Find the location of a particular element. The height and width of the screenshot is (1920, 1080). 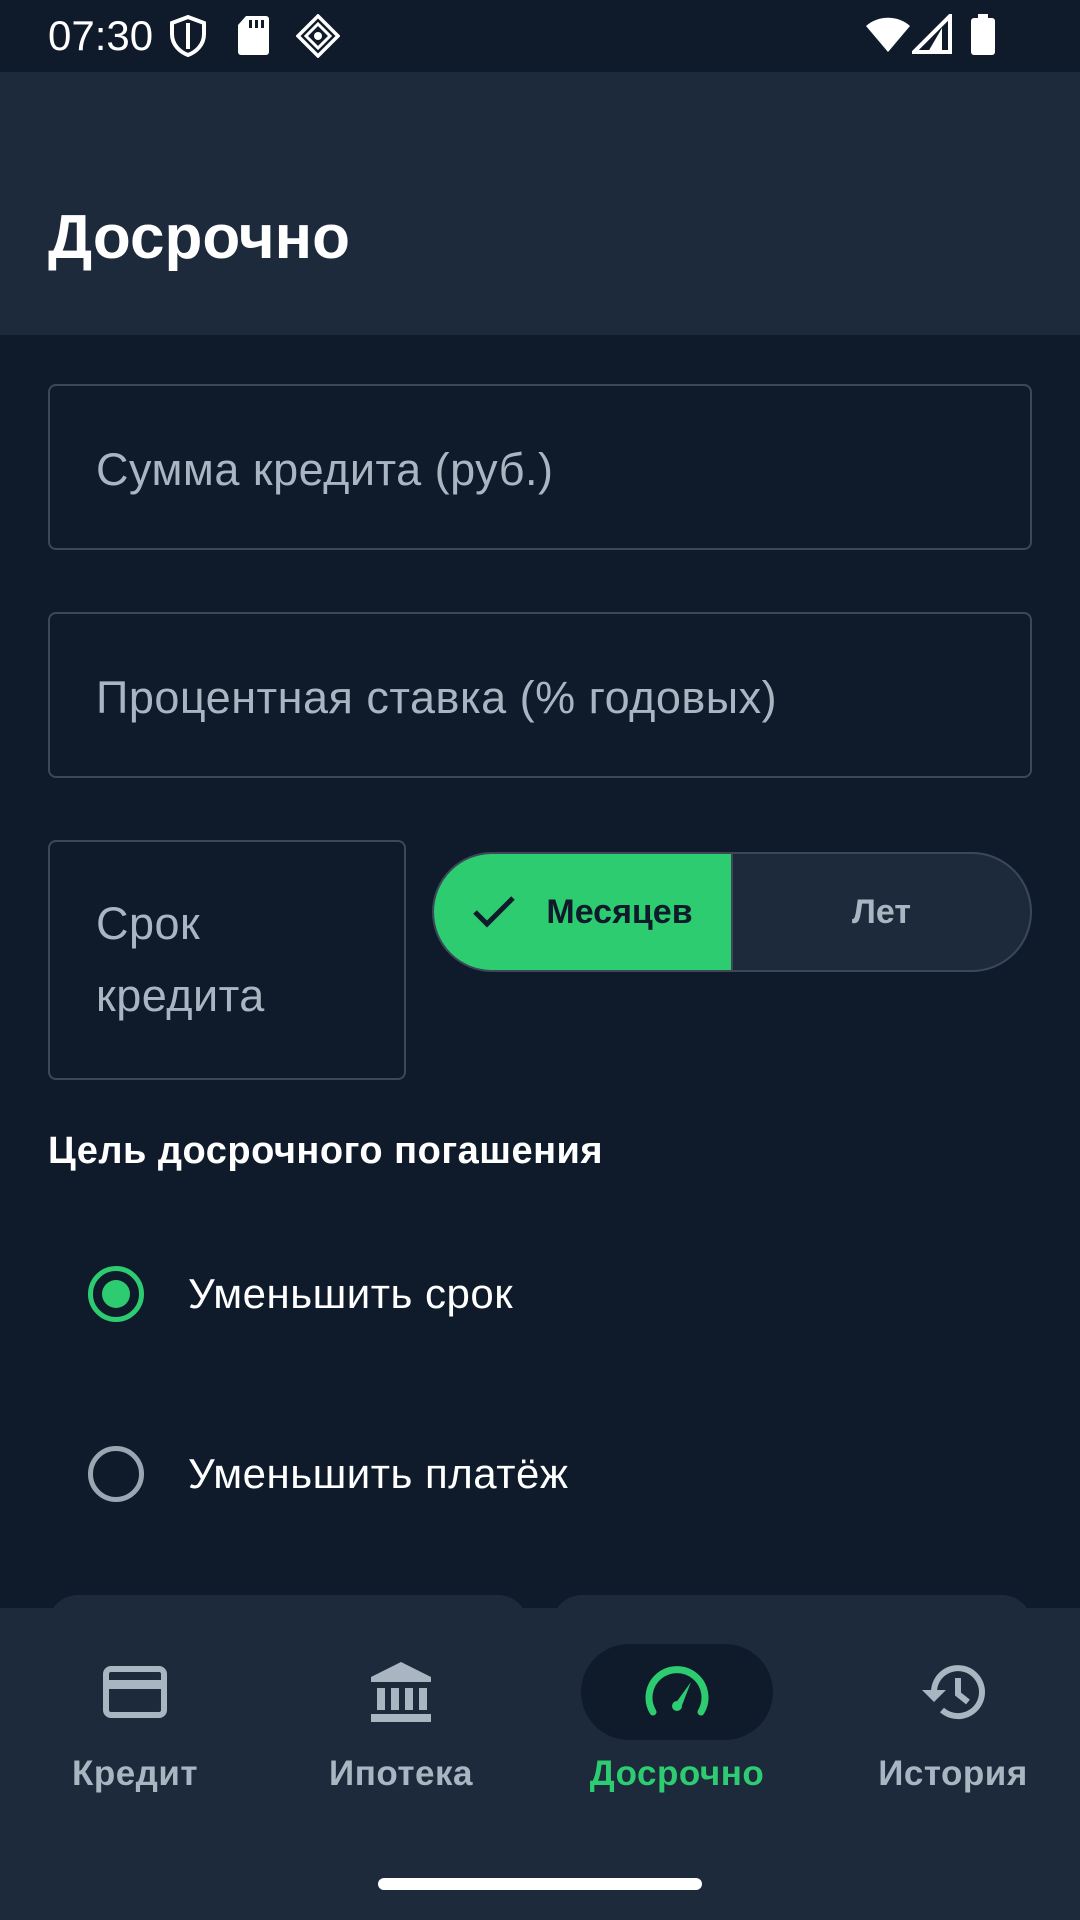

signal-icon is located at coordinates (930, 35).